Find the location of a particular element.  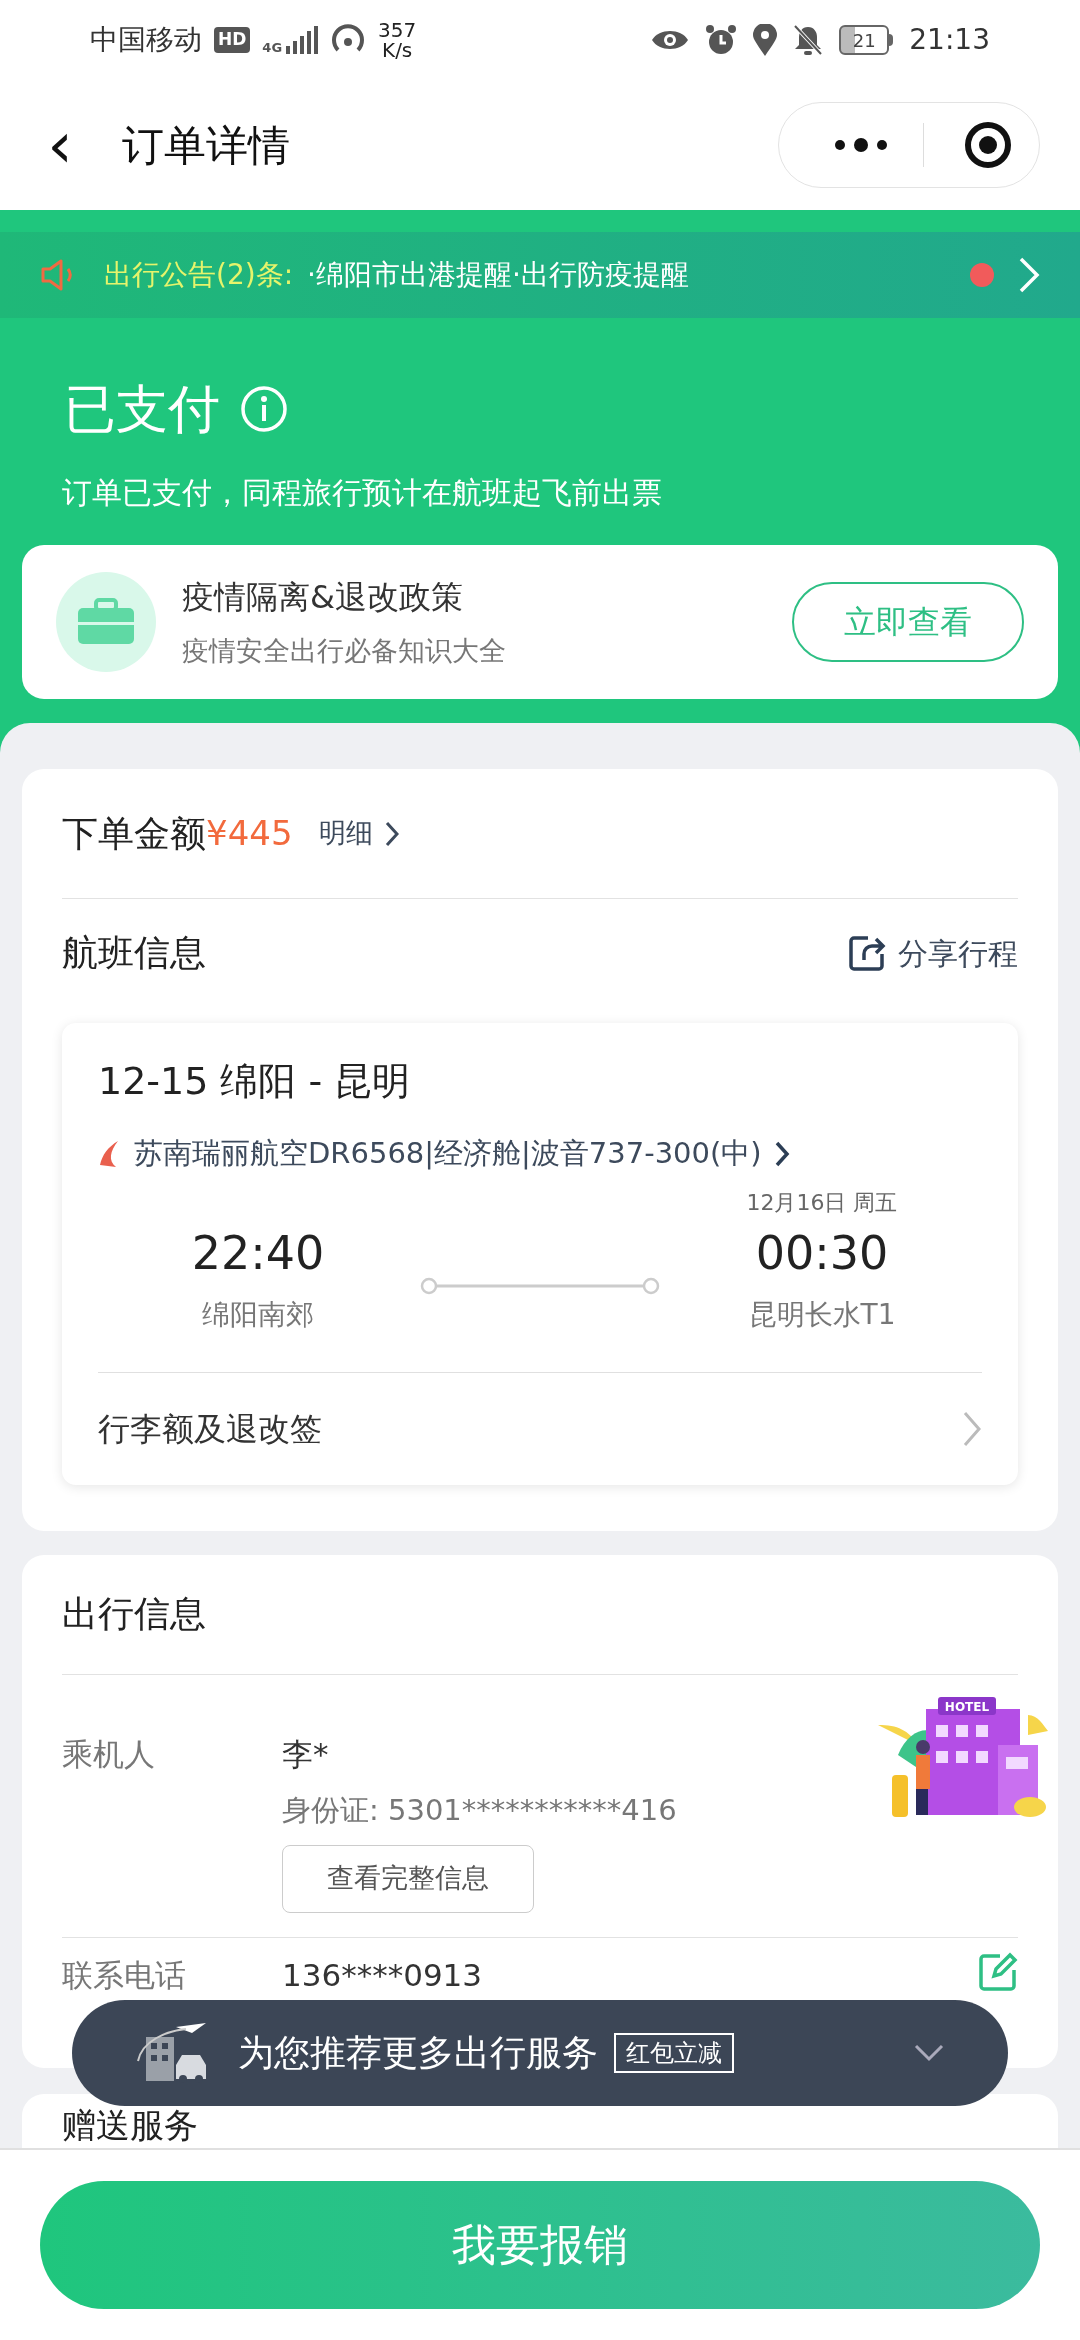

share-icon is located at coordinates (867, 953).